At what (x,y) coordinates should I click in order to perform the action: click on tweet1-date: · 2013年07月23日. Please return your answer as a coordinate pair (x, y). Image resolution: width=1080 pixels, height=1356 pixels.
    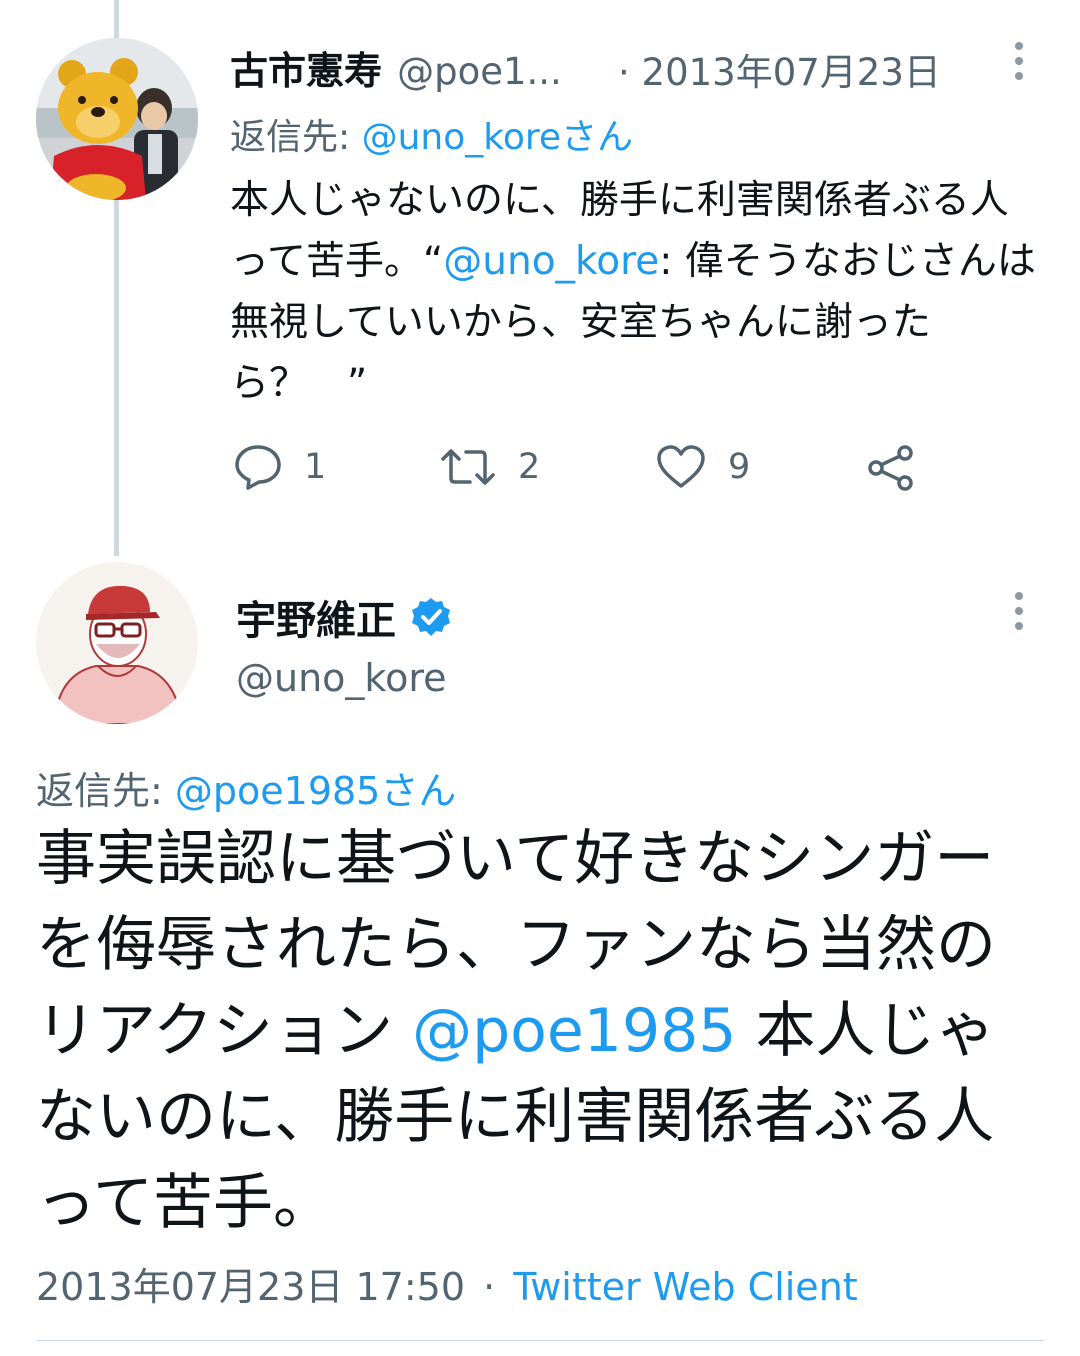
    Looking at the image, I should click on (779, 69).